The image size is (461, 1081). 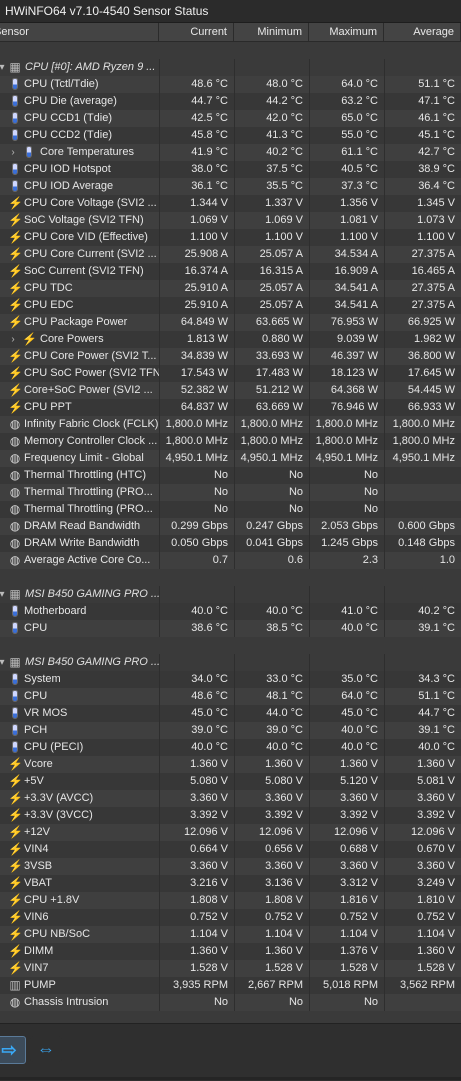 What do you see at coordinates (346, 254) in the screenshot?
I see `maximum-value: 34.534 A` at bounding box center [346, 254].